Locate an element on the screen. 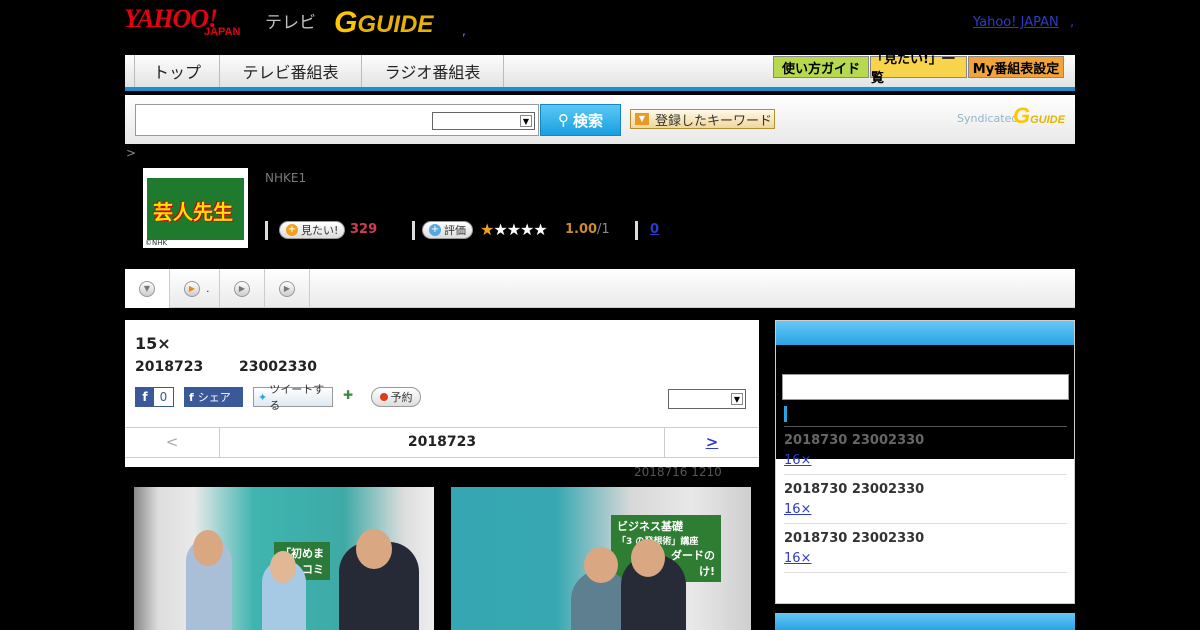 Image resolution: width=1200 pixels, height=630 pixels. rating-count: /1 is located at coordinates (603, 229).